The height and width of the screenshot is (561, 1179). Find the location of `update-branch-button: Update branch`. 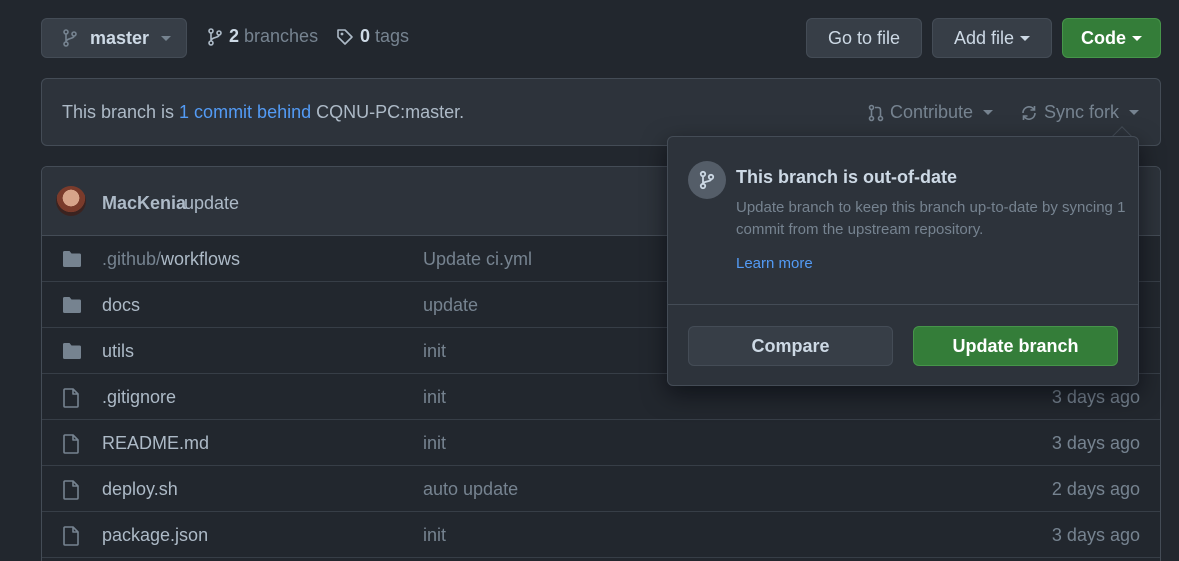

update-branch-button: Update branch is located at coordinates (1015, 346).